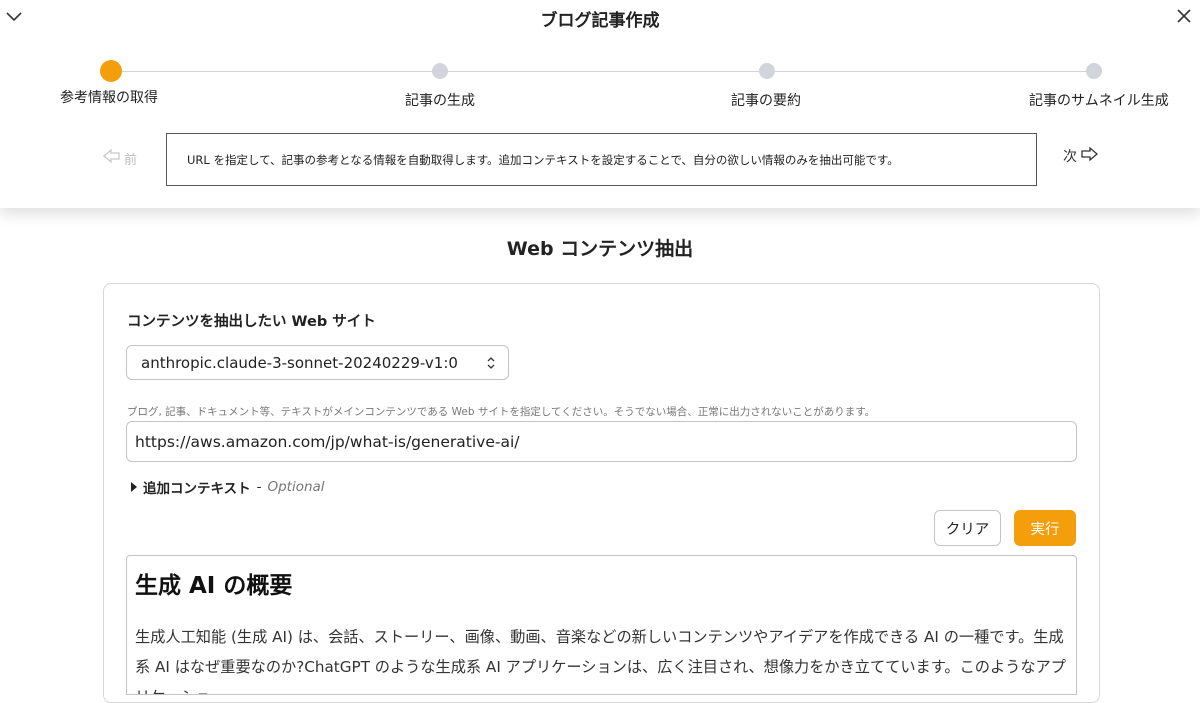 The height and width of the screenshot is (703, 1200). What do you see at coordinates (766, 100) in the screenshot?
I see `step-label-3: 記事の要約` at bounding box center [766, 100].